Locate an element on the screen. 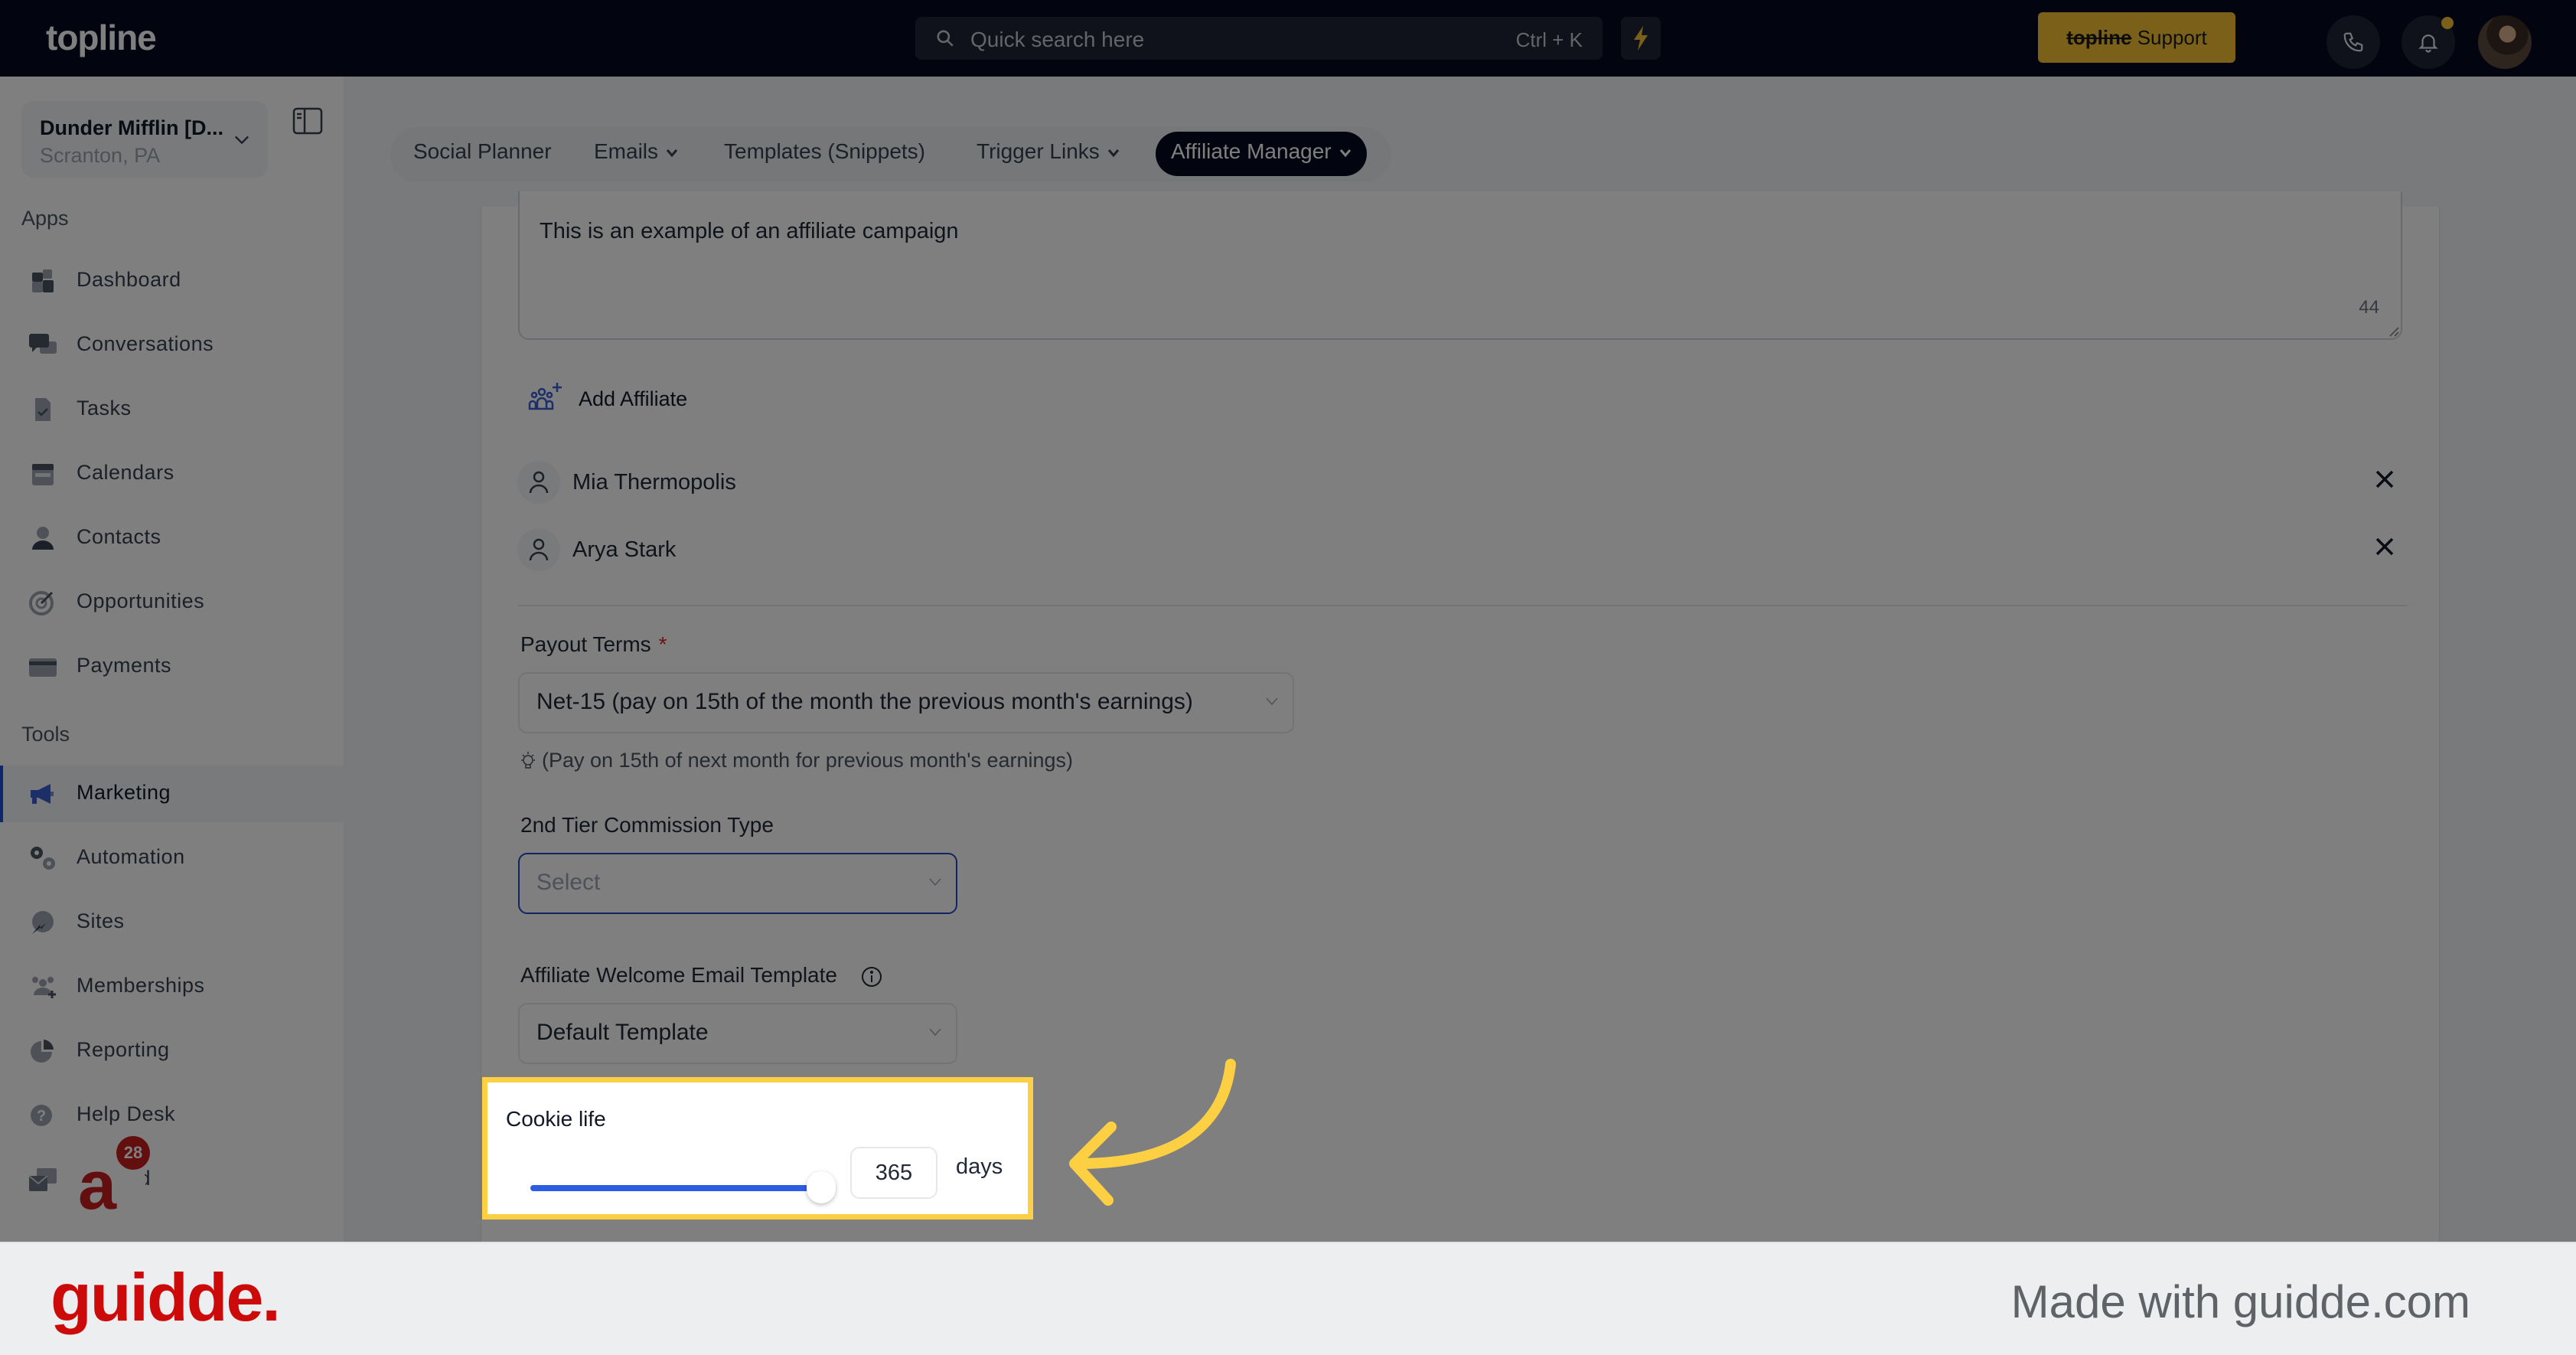 The image size is (2576, 1355). sidebar-item-label: Conversations is located at coordinates (145, 343).